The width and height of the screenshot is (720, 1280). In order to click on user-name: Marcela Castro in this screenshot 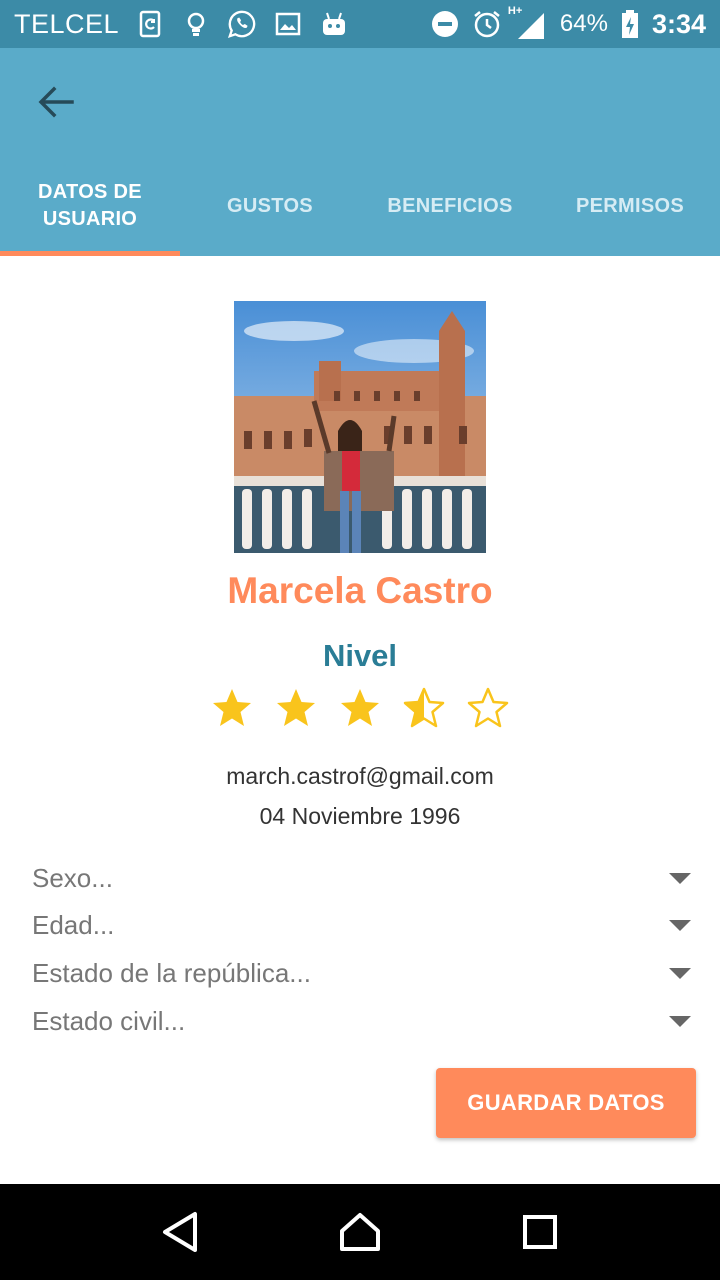, I will do `click(360, 590)`.